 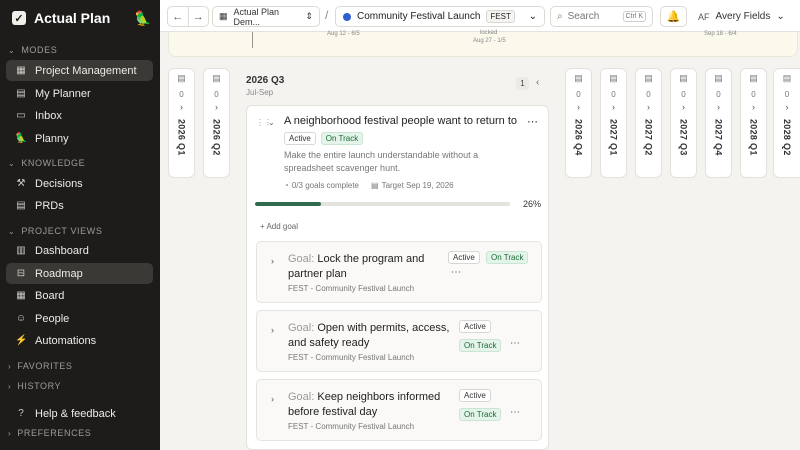 What do you see at coordinates (79, 115) in the screenshot?
I see `sidebar-item-inbox: ▭ Inbox` at bounding box center [79, 115].